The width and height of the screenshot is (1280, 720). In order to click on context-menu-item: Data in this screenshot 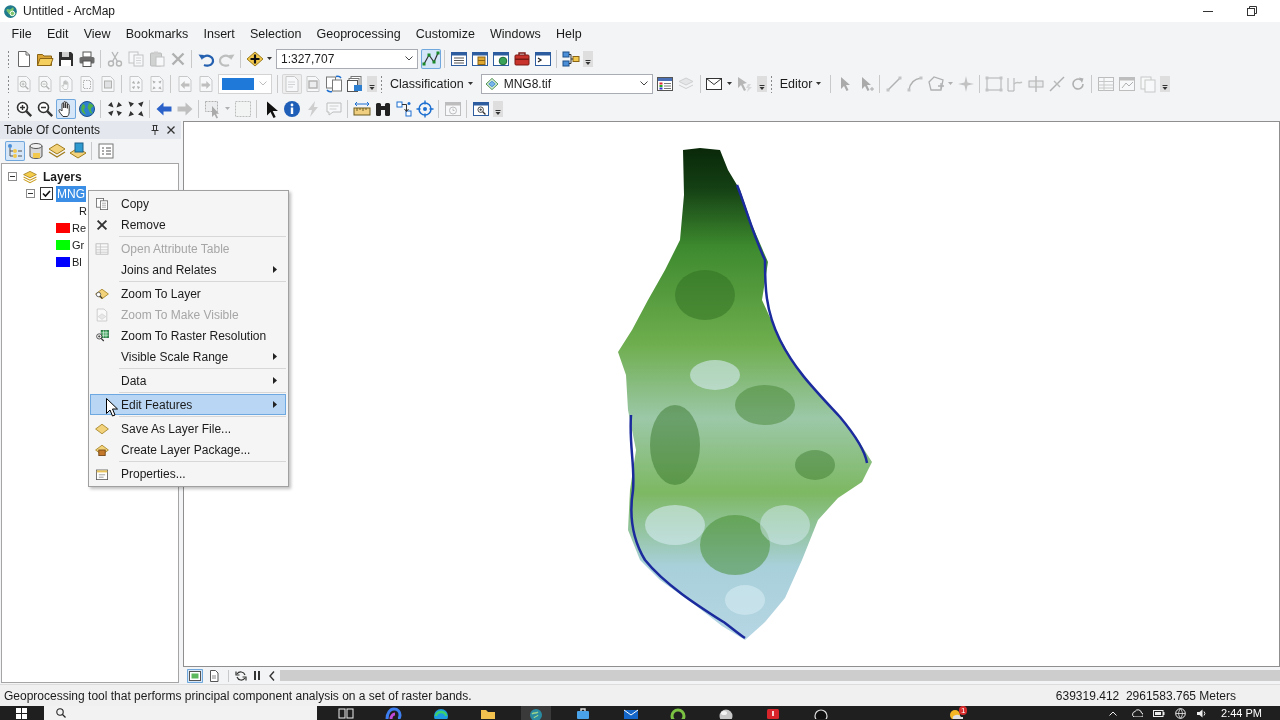, I will do `click(188, 380)`.